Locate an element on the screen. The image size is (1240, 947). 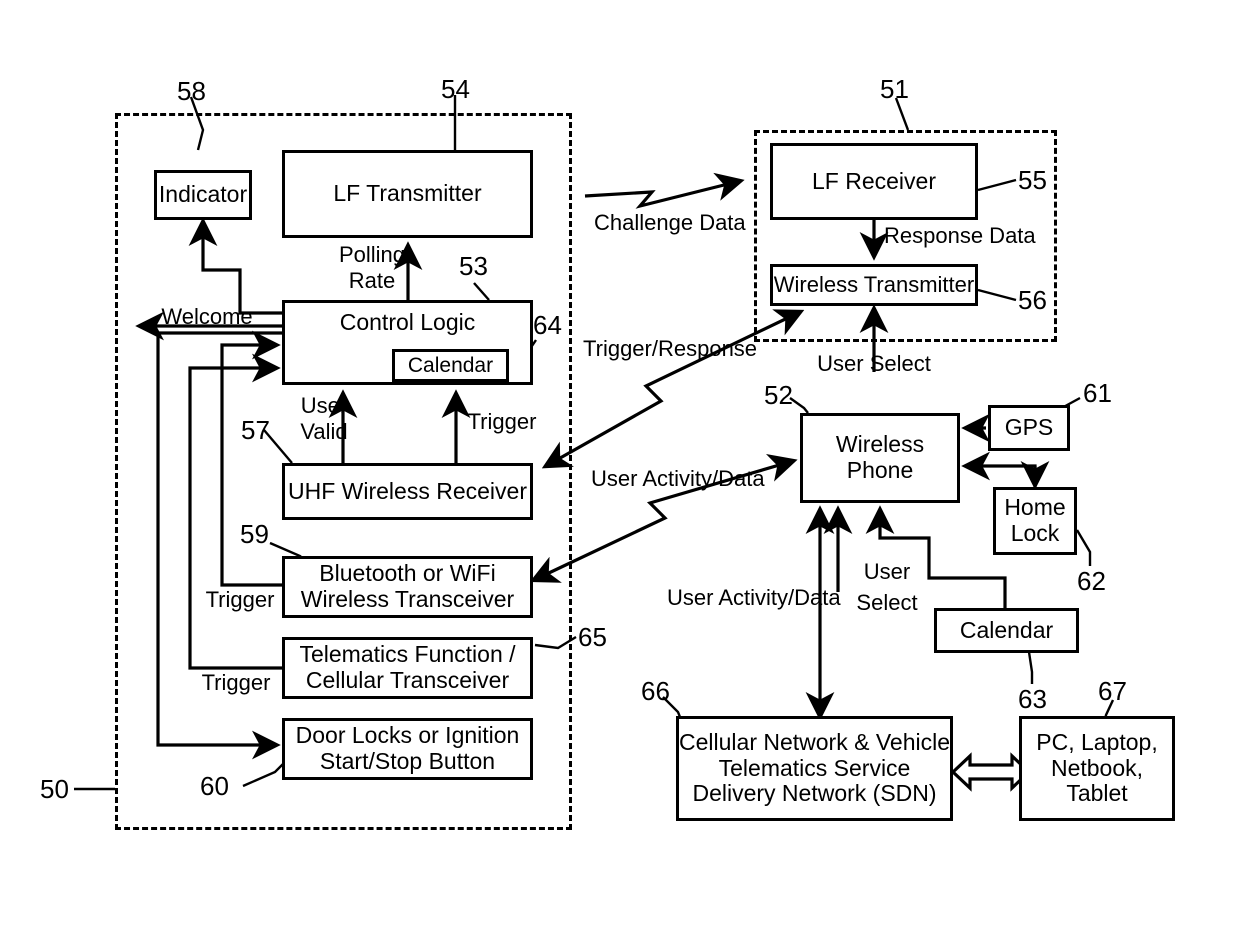
ref-number-61: 61 is located at coordinates (1097, 393).